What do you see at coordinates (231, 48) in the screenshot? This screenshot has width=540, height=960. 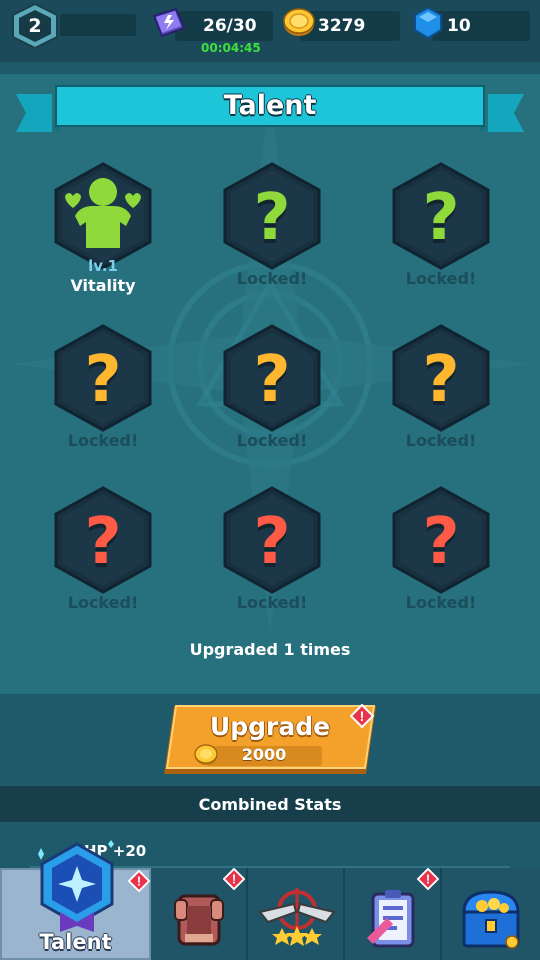 I see `energy-timer: 00:04:45` at bounding box center [231, 48].